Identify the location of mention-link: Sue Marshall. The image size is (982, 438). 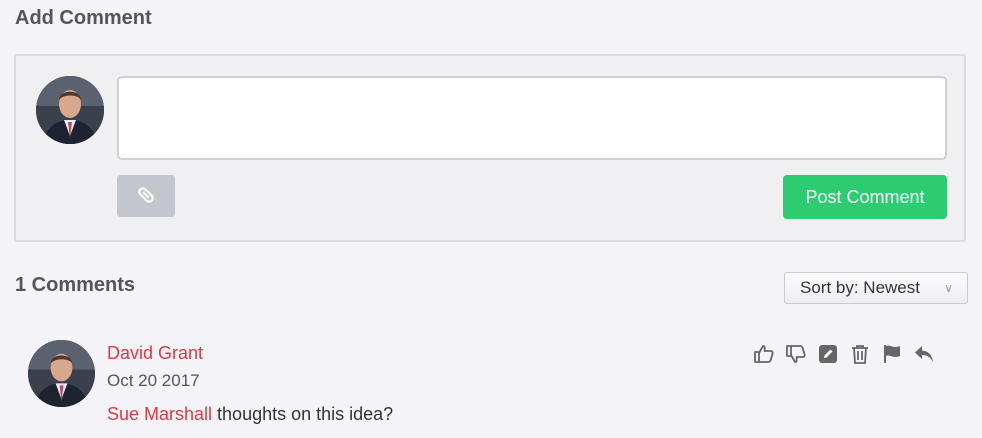
(159, 414).